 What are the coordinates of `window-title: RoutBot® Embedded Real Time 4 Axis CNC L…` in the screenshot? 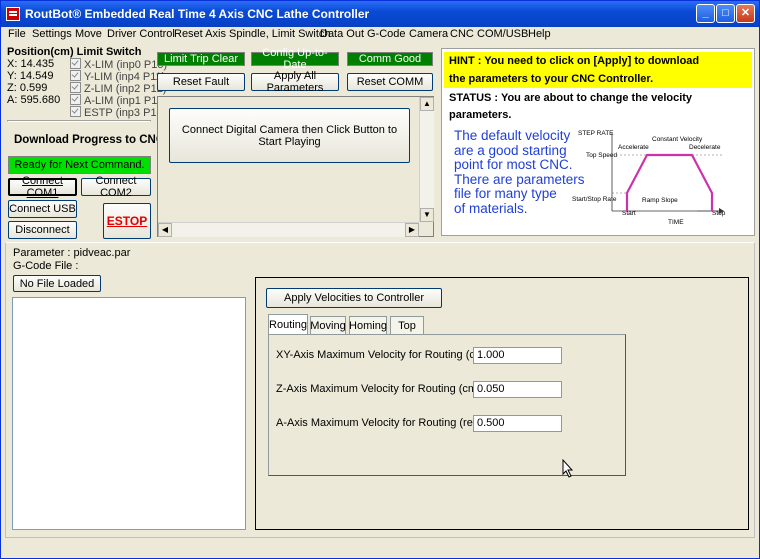 It's located at (197, 14).